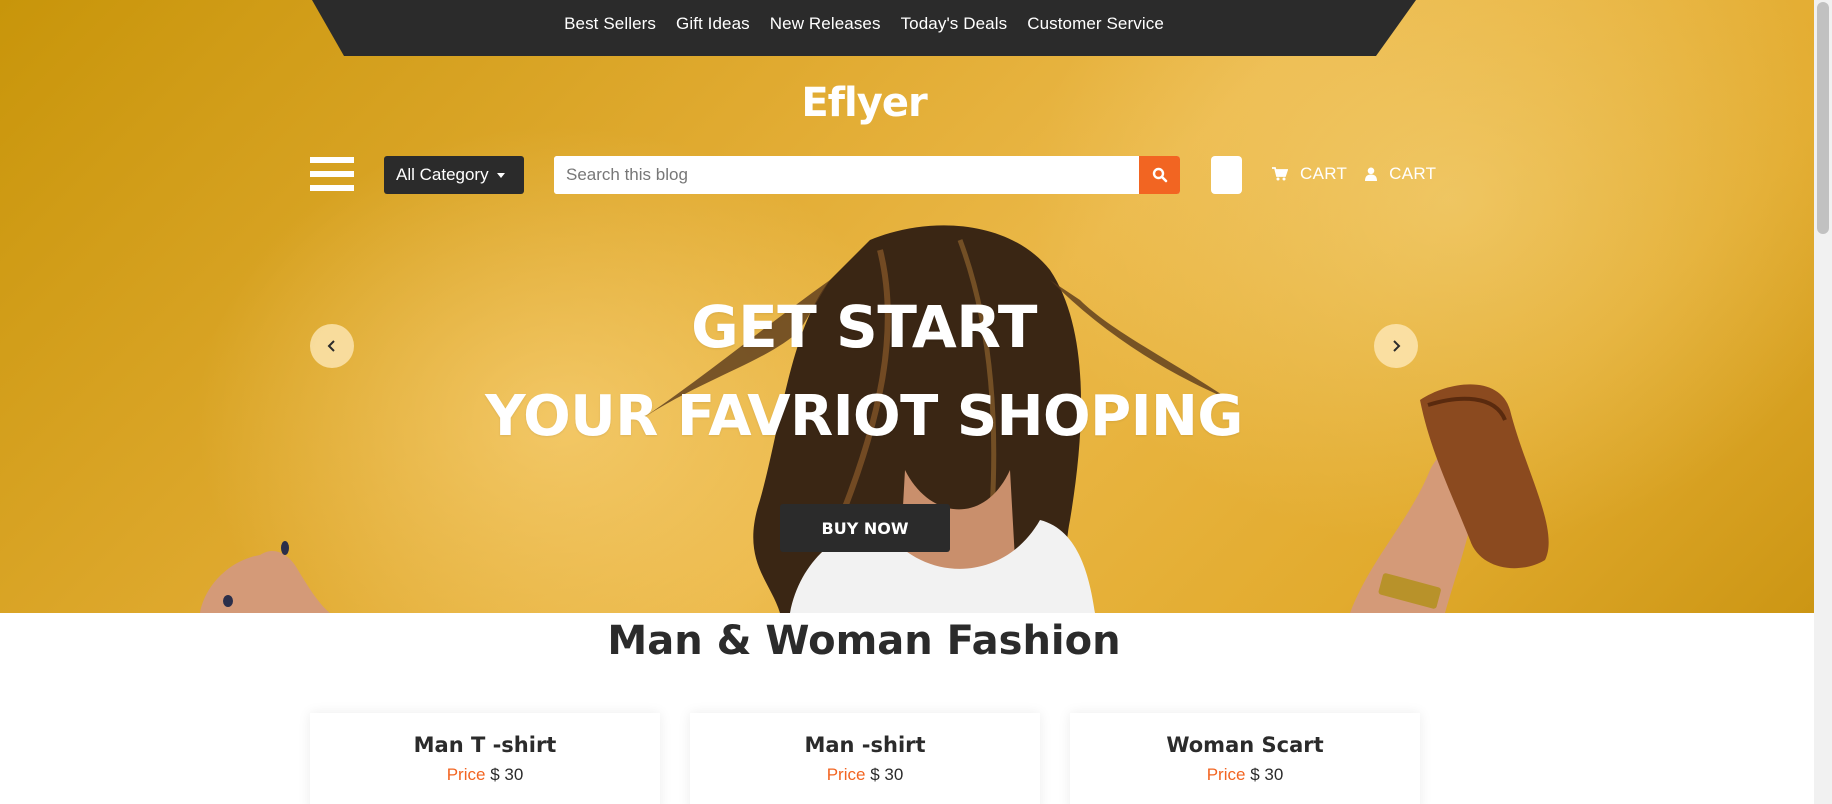 The height and width of the screenshot is (804, 1832). I want to click on product-card: Man T -shirt Price $ 30, so click(485, 758).